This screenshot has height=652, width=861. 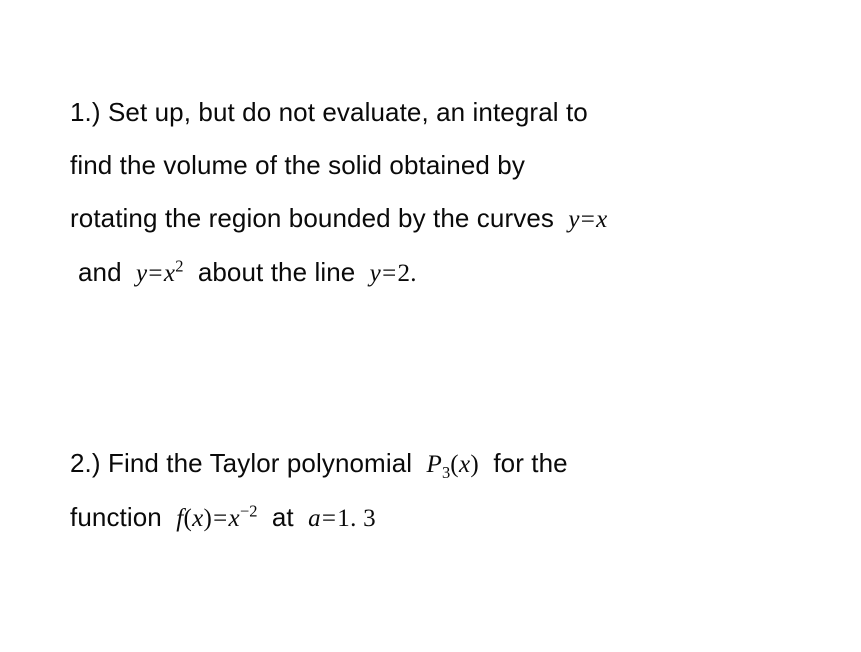 I want to click on equation-taylor-polynomial-p3x: P3(x), so click(x=452, y=466).